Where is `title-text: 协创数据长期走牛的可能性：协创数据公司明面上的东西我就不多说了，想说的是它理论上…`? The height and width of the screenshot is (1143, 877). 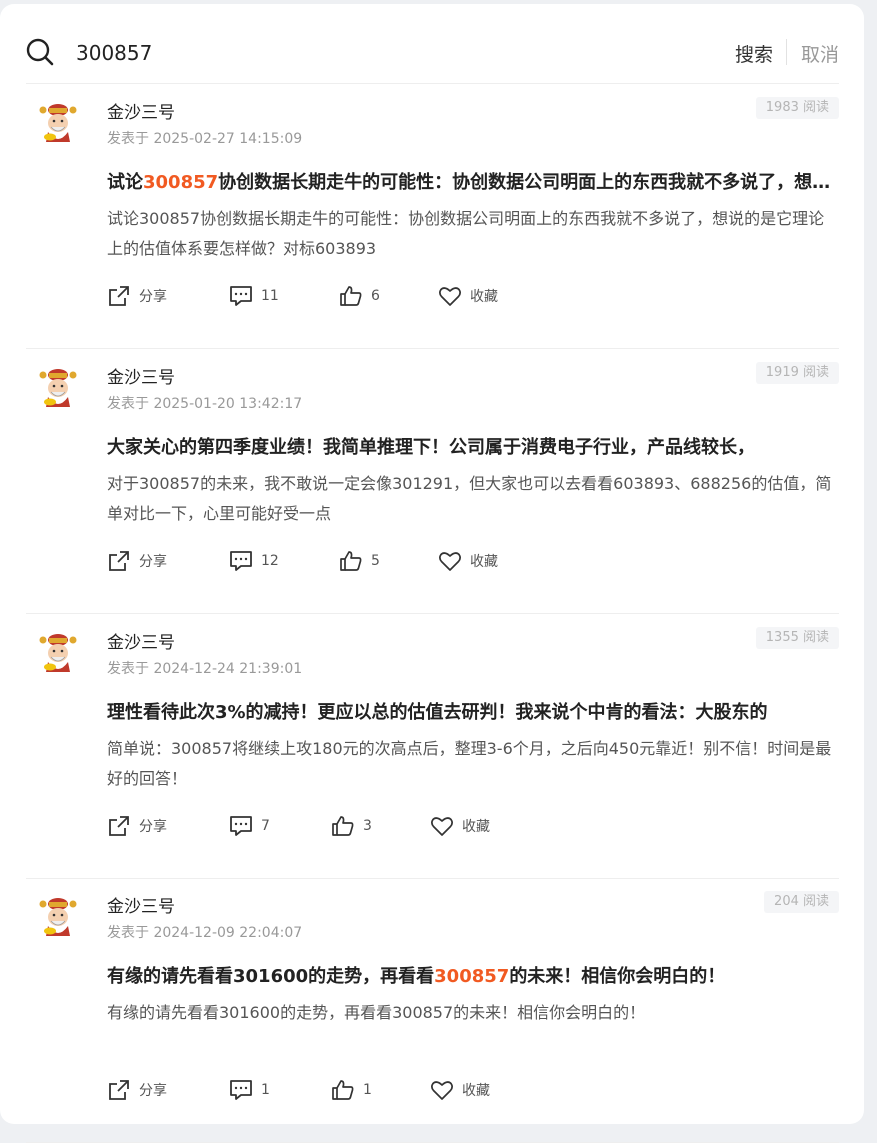
title-text: 协创数据长期走牛的可能性：协创数据公司明面上的东西我就不多说了，想说的是它理论上… is located at coordinates (528, 182).